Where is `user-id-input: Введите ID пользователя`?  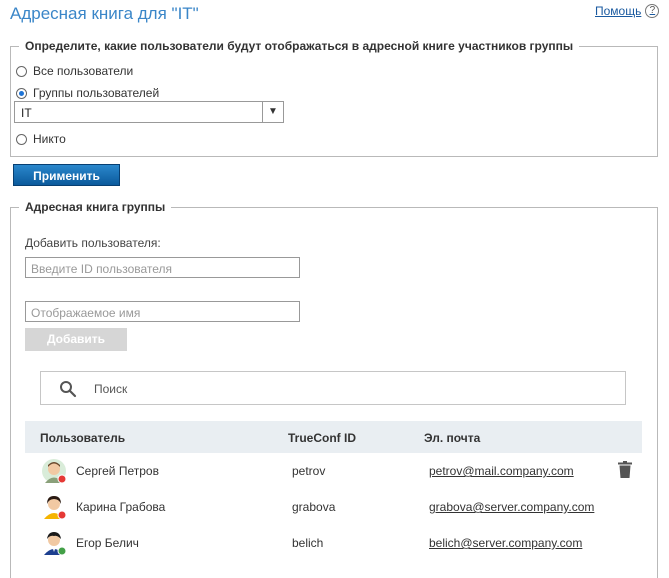
user-id-input: Введите ID пользователя is located at coordinates (162, 267).